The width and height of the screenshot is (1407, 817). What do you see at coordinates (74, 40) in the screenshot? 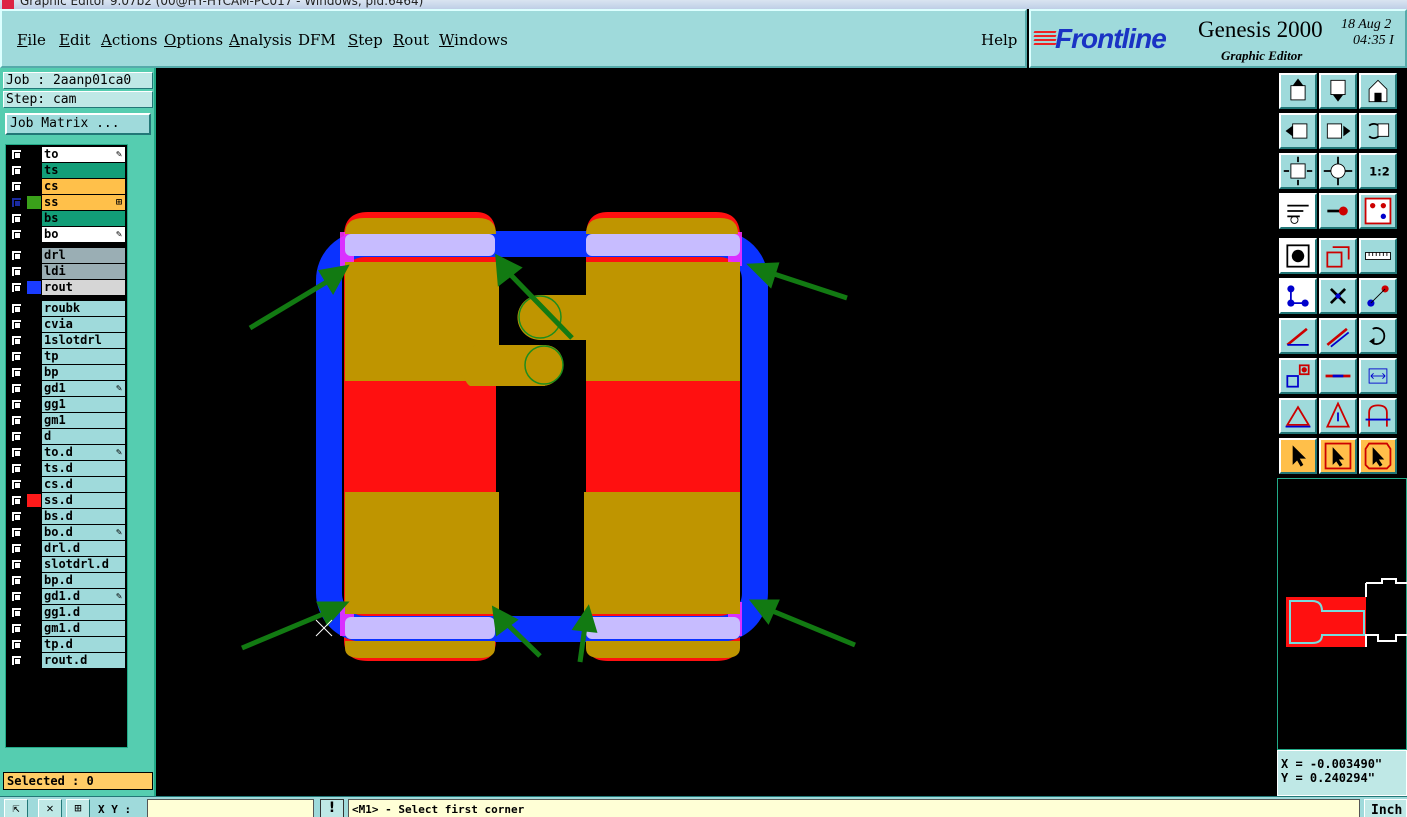
I see `menu-edit: Edit` at bounding box center [74, 40].